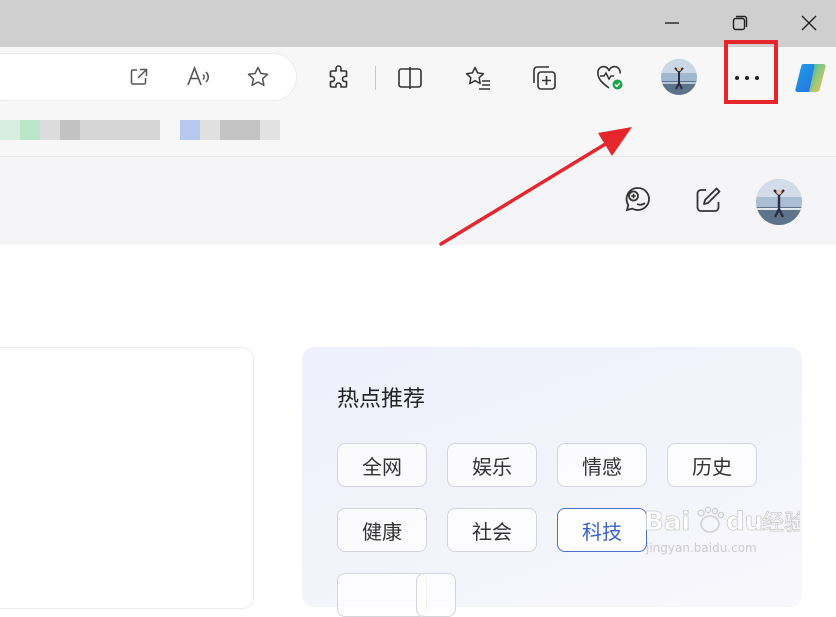 This screenshot has height=617, width=836. I want to click on annotation-arrow, so click(535, 186).